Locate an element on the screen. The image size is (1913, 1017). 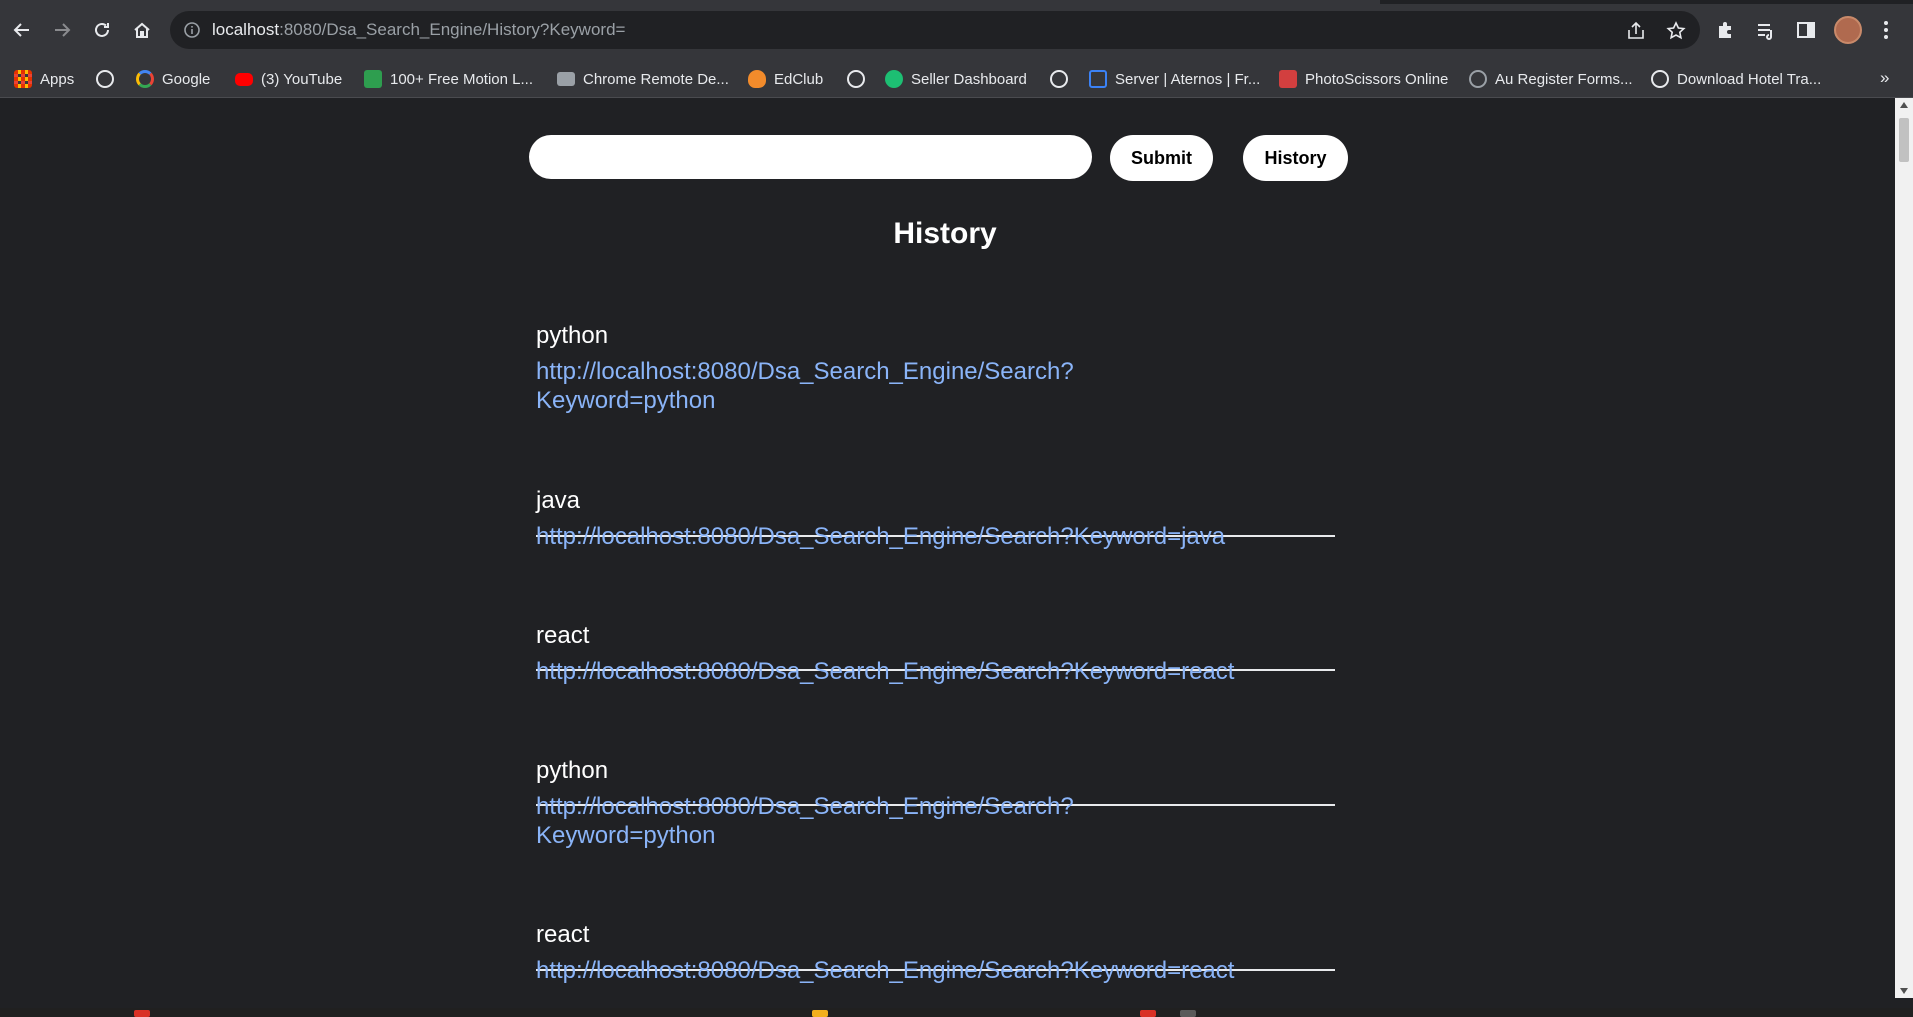
forward-button is located at coordinates (62, 30).